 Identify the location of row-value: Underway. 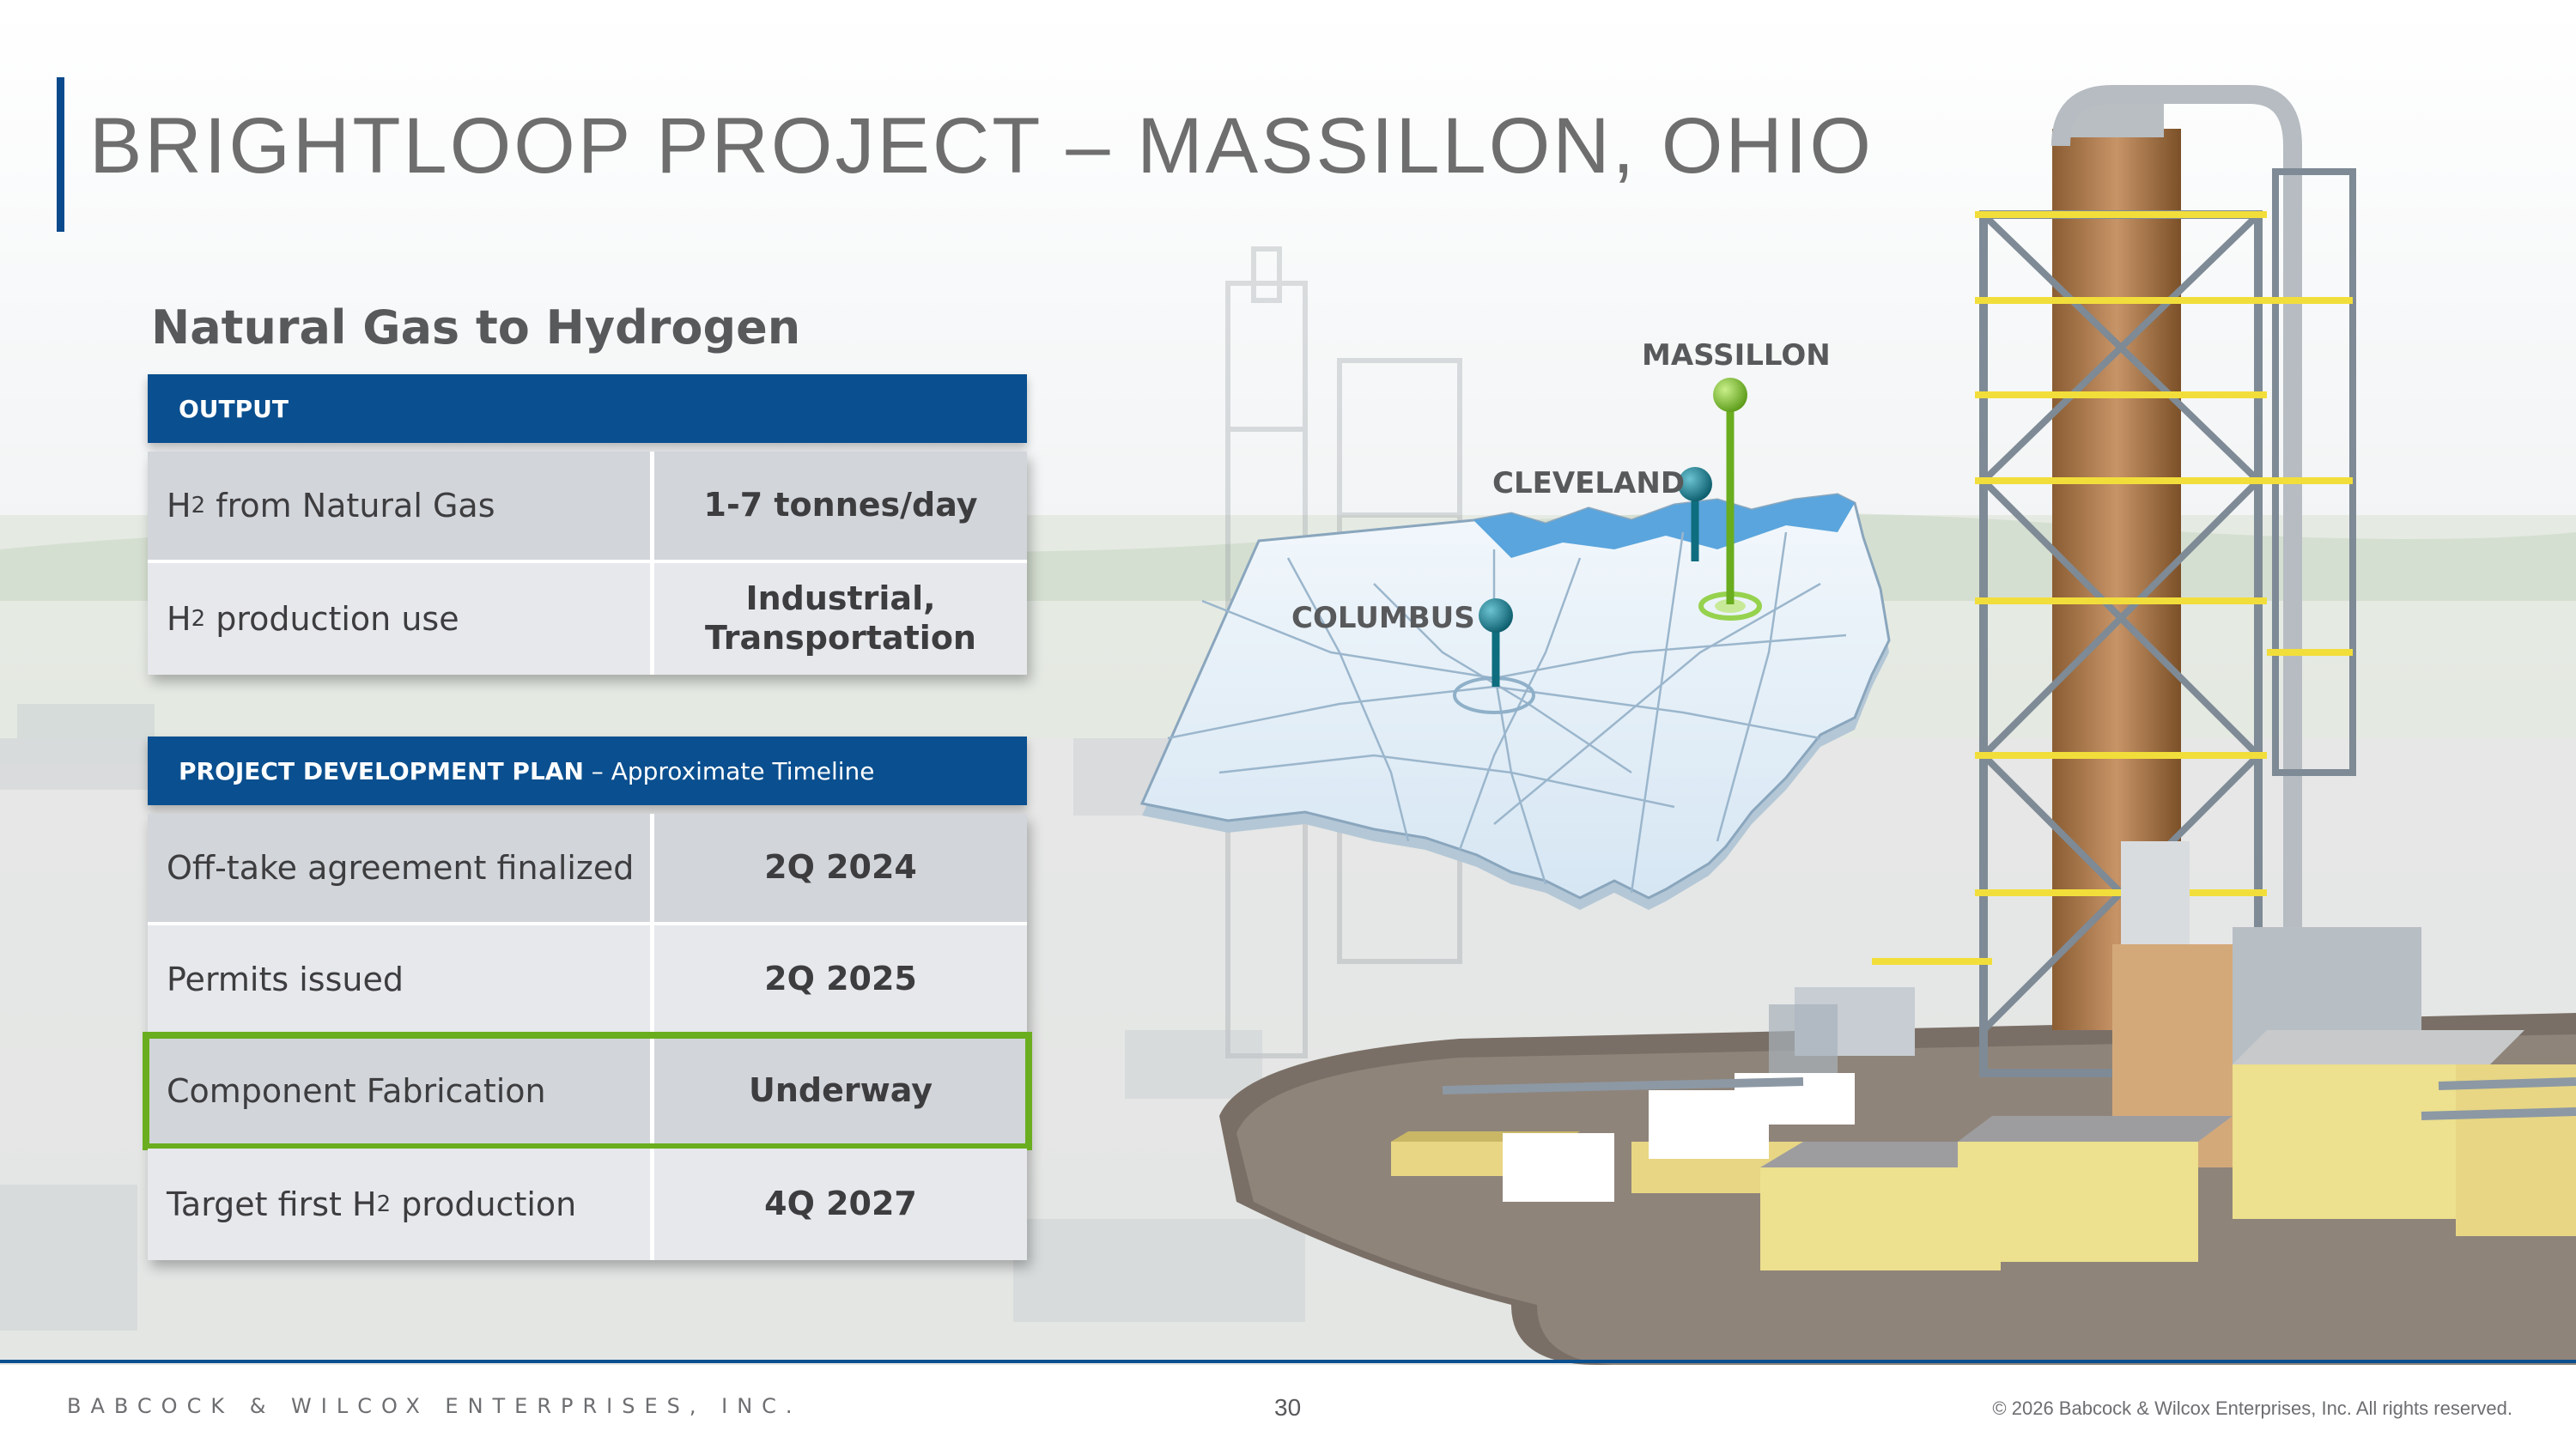
(841, 1091).